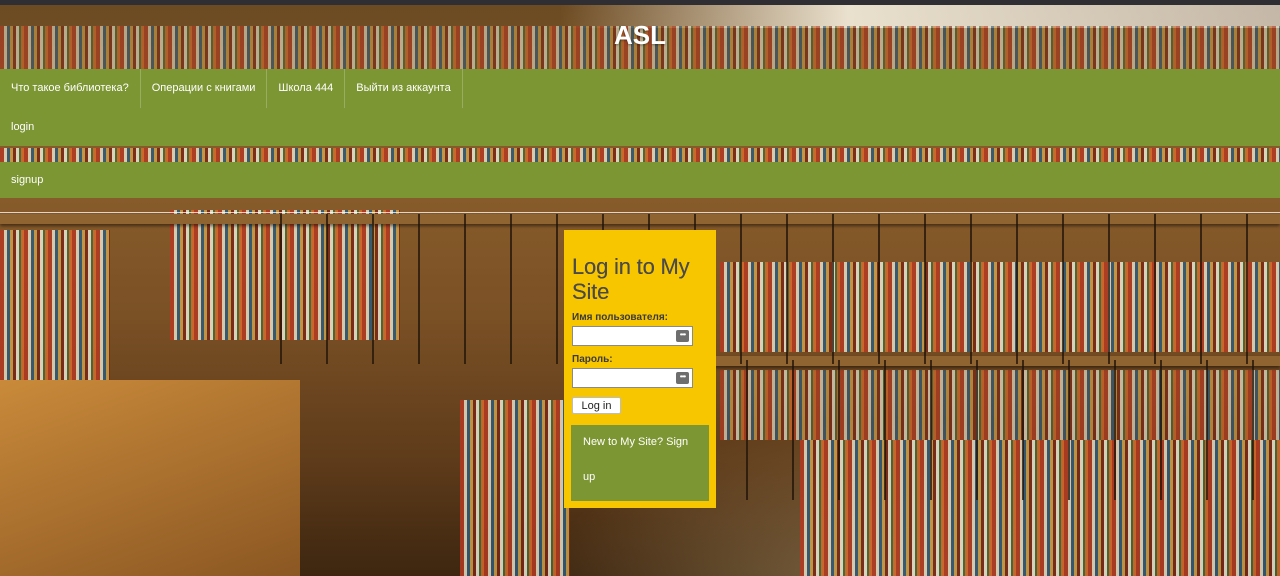  Describe the element at coordinates (640, 2) in the screenshot. I see `window-top-strip` at that location.